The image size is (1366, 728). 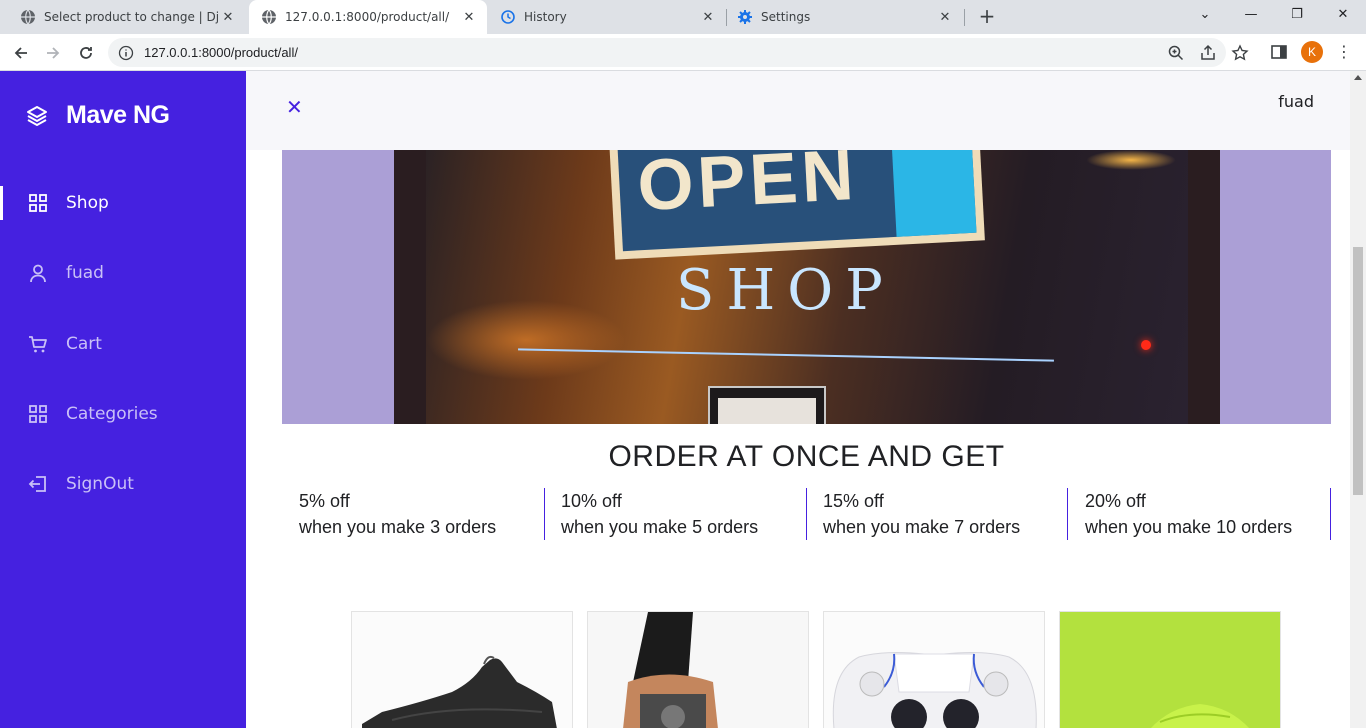 What do you see at coordinates (38, 414) in the screenshot?
I see `categories-icon` at bounding box center [38, 414].